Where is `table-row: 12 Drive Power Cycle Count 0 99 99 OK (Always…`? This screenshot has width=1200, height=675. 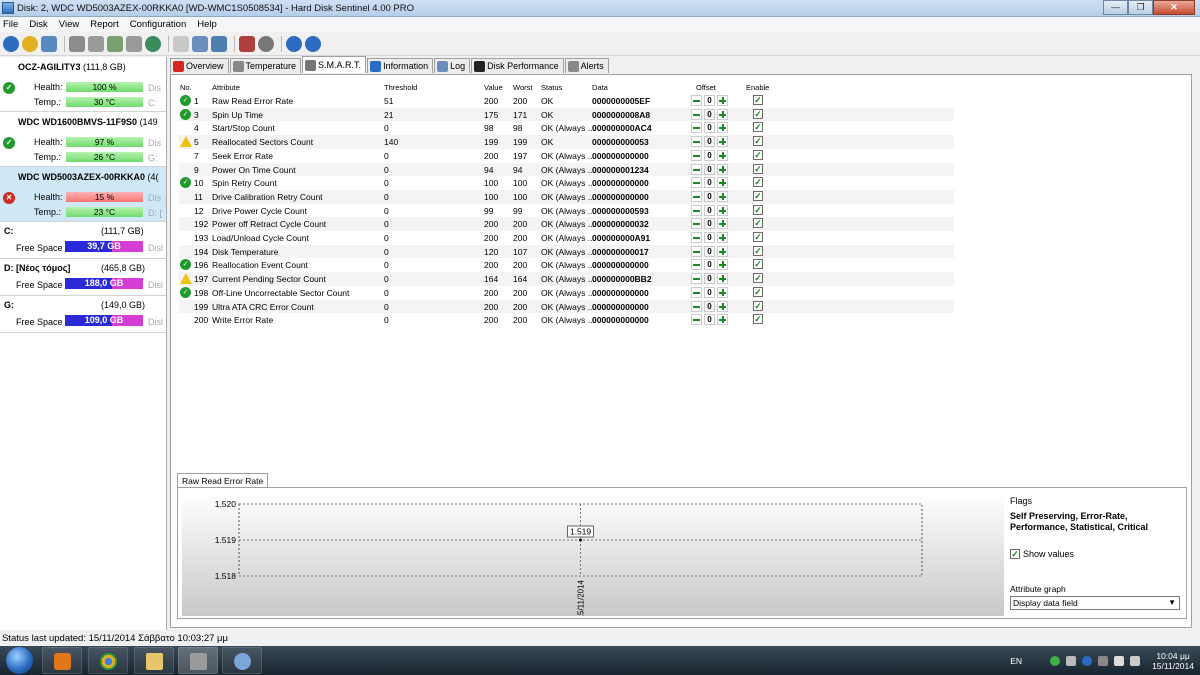 table-row: 12 Drive Power Cycle Count 0 99 99 OK (Always… is located at coordinates (566, 211).